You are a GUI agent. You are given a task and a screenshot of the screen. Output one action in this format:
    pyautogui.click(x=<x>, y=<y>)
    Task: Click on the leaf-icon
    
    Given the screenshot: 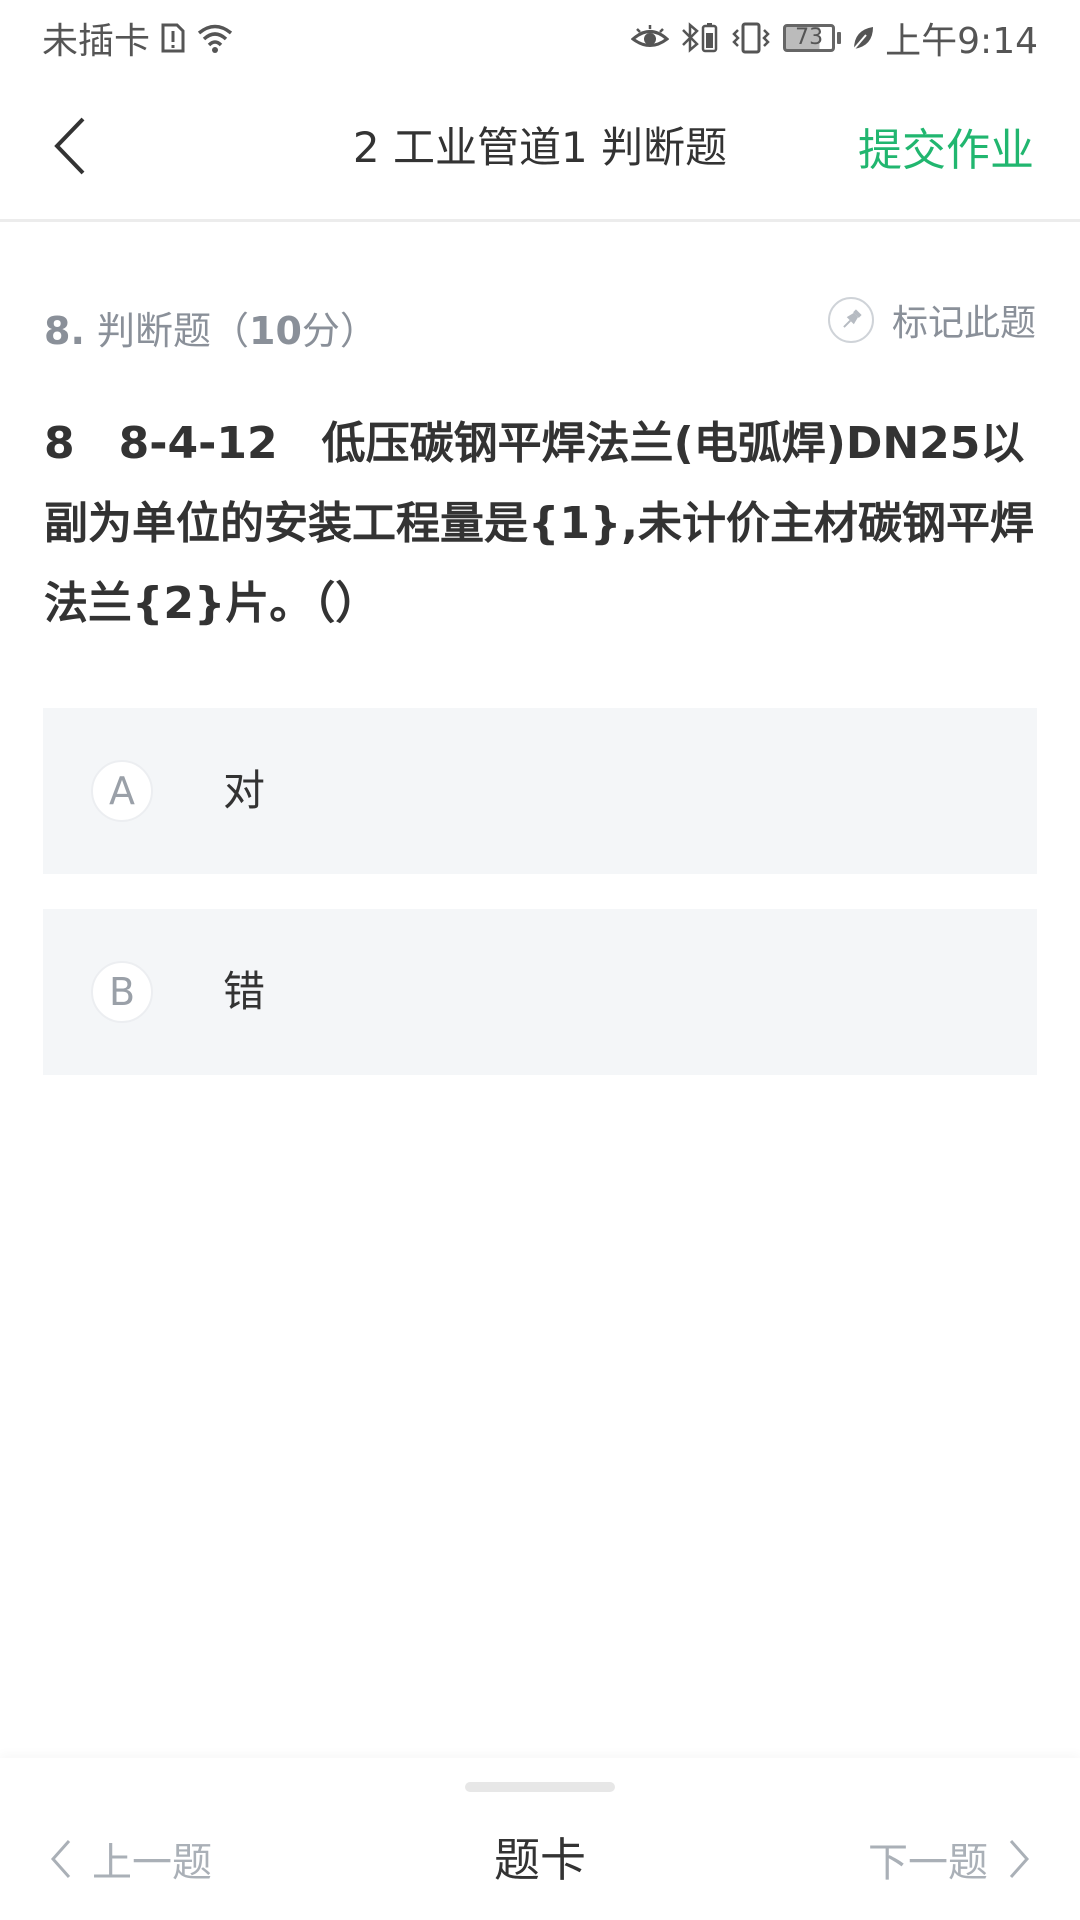 What is the action you would take?
    pyautogui.click(x=863, y=38)
    